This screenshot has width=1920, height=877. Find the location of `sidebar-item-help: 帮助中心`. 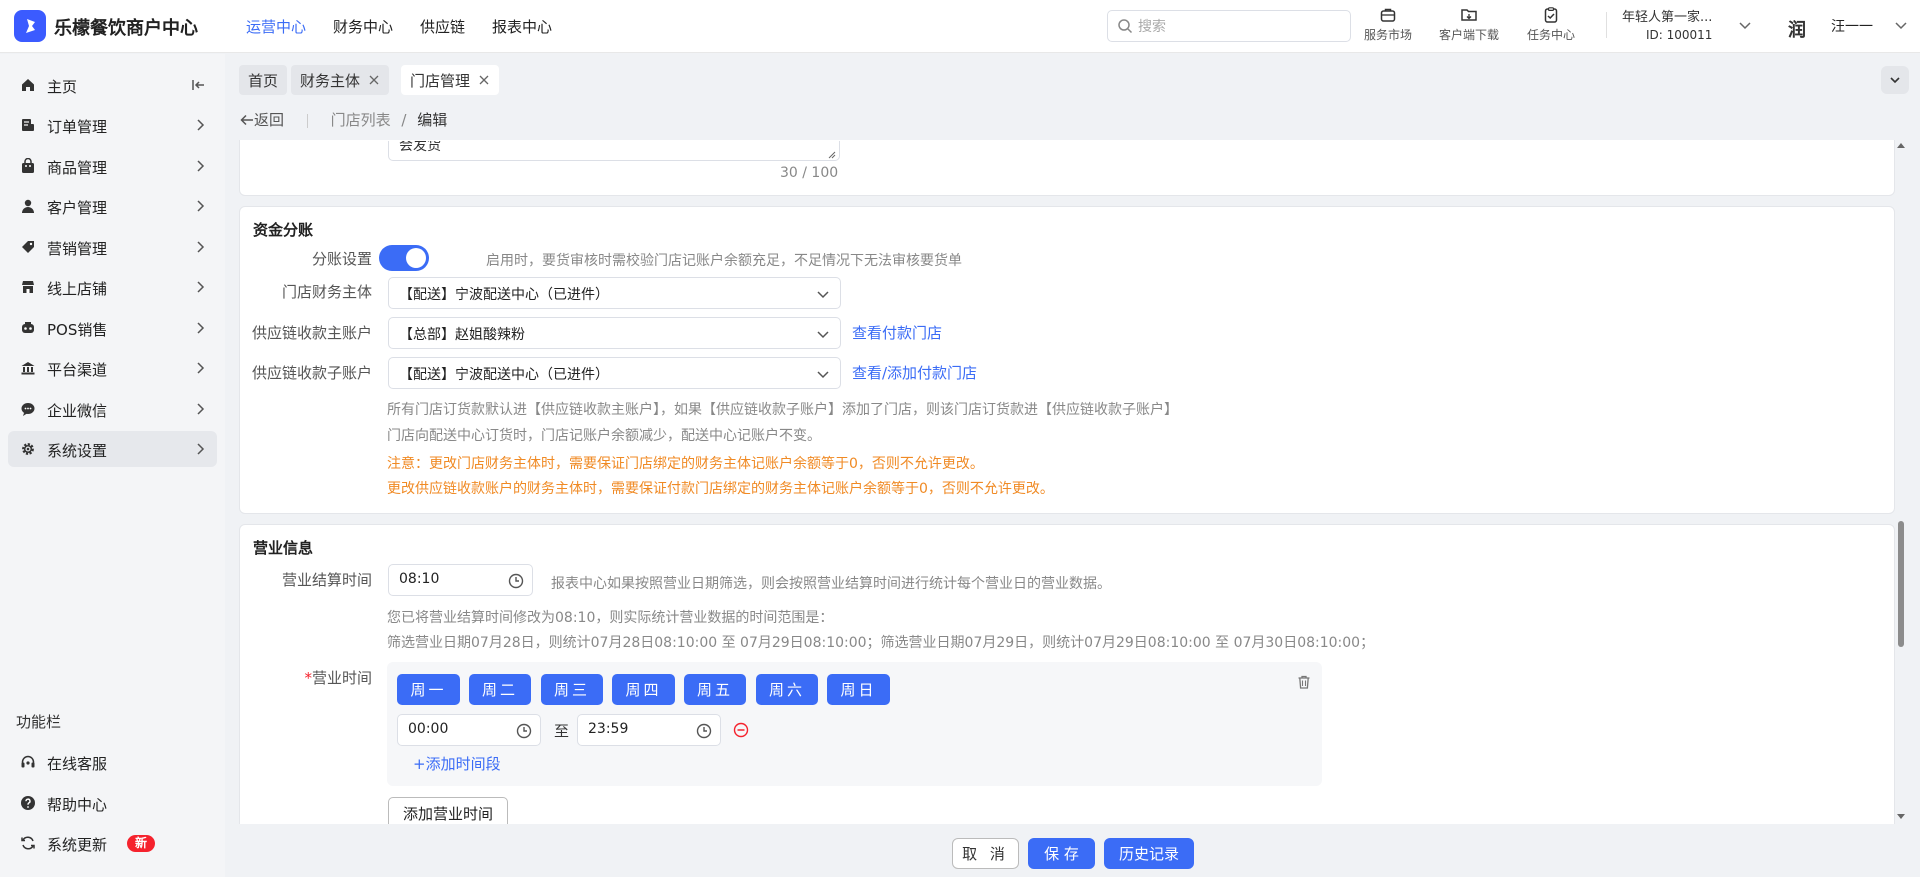

sidebar-item-help: 帮助中心 is located at coordinates (112, 803).